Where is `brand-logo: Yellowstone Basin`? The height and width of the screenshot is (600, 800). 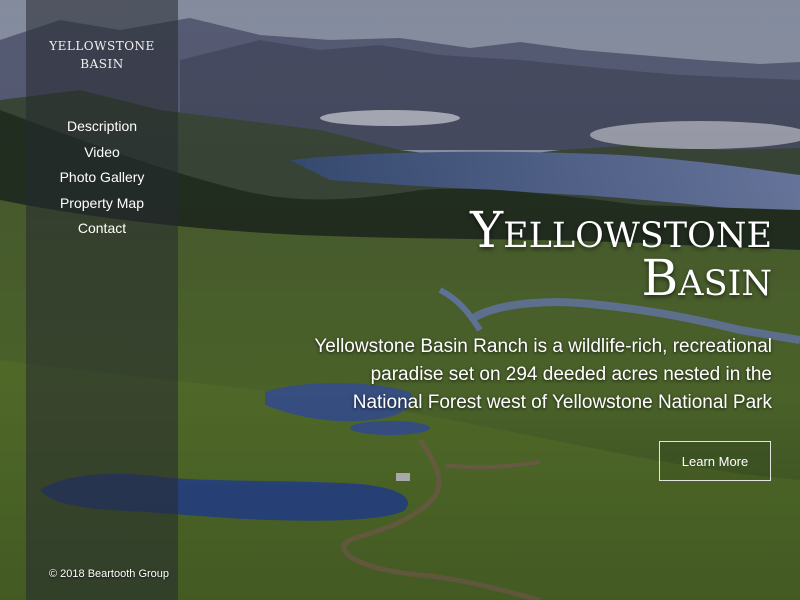 brand-logo: Yellowstone Basin is located at coordinates (102, 55).